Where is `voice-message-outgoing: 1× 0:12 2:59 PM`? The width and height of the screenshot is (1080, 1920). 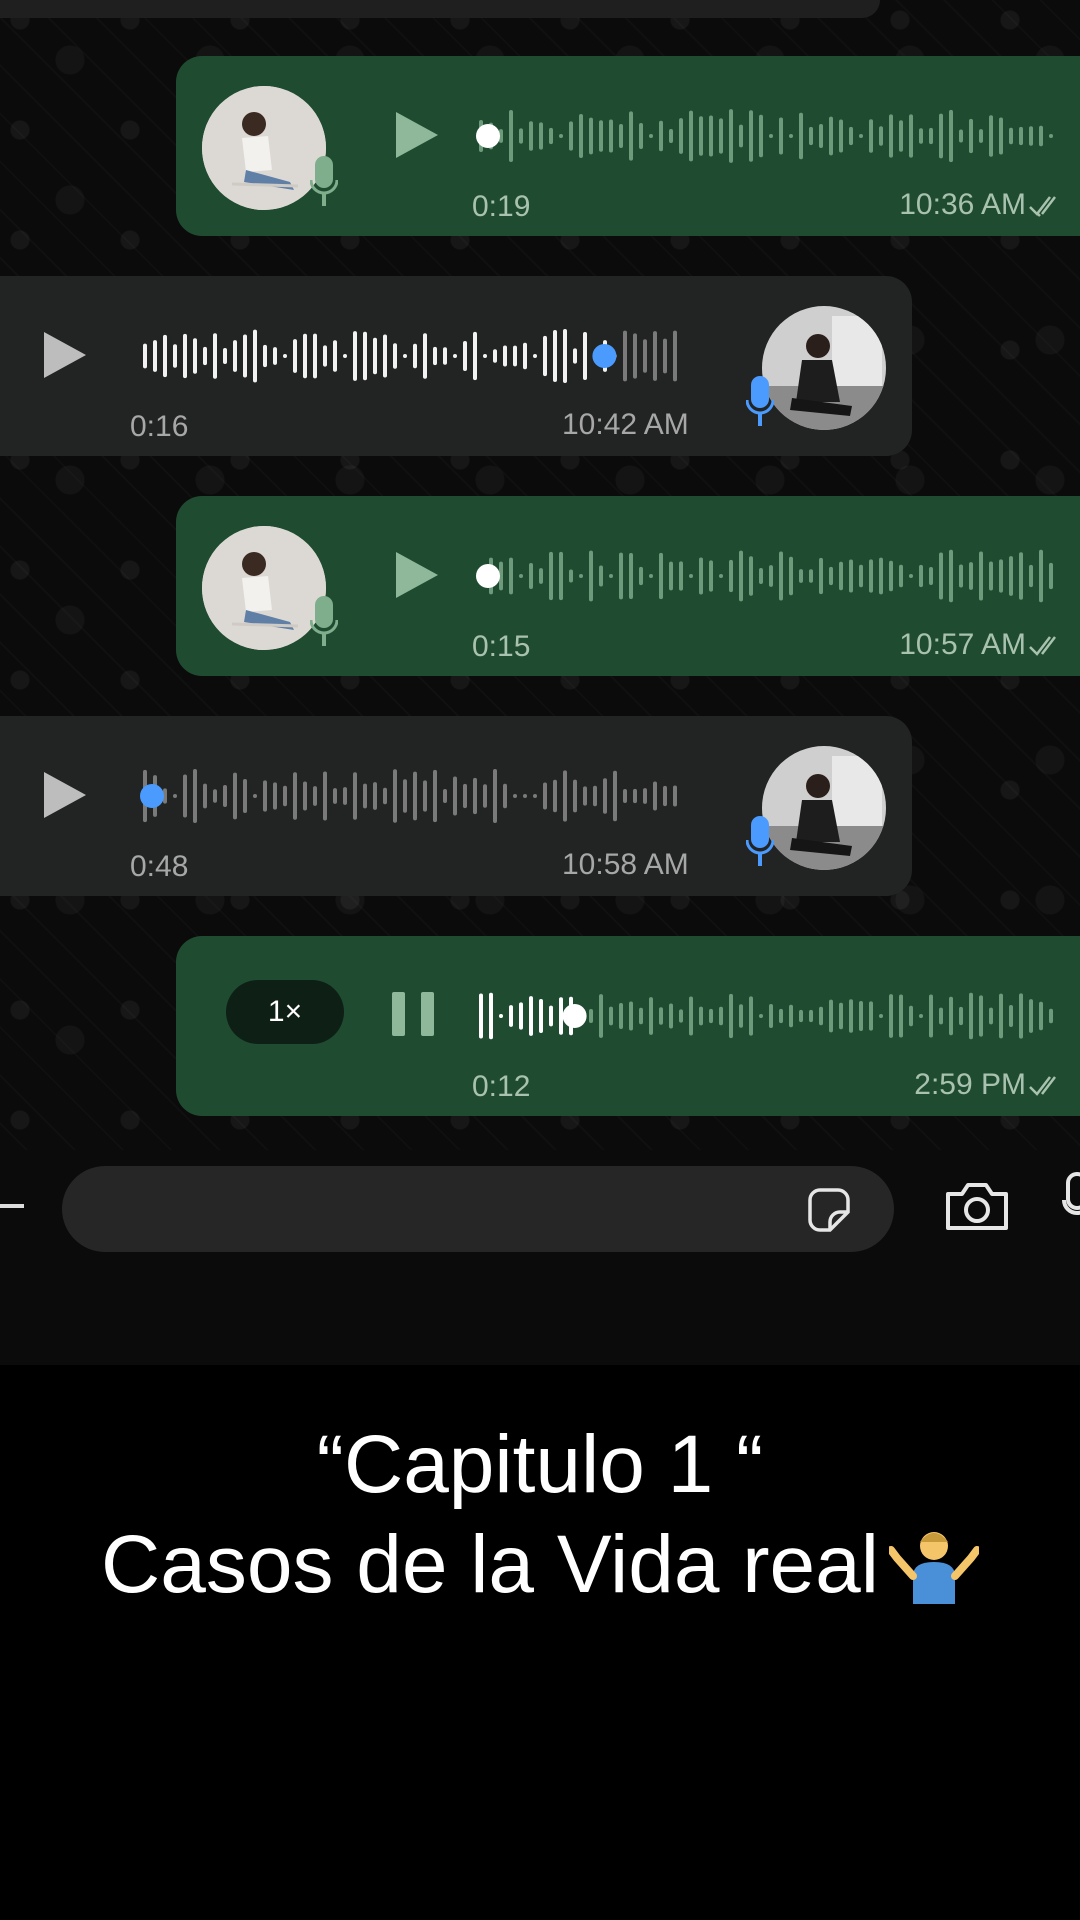 voice-message-outgoing: 1× 0:12 2:59 PM is located at coordinates (628, 1026).